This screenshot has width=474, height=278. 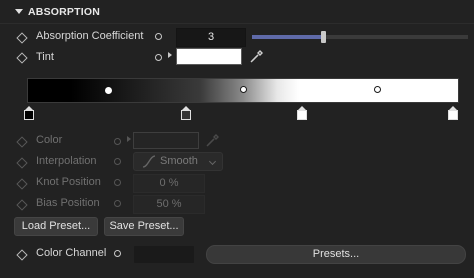 I want to click on section-title: ABSORPTION, so click(x=64, y=12).